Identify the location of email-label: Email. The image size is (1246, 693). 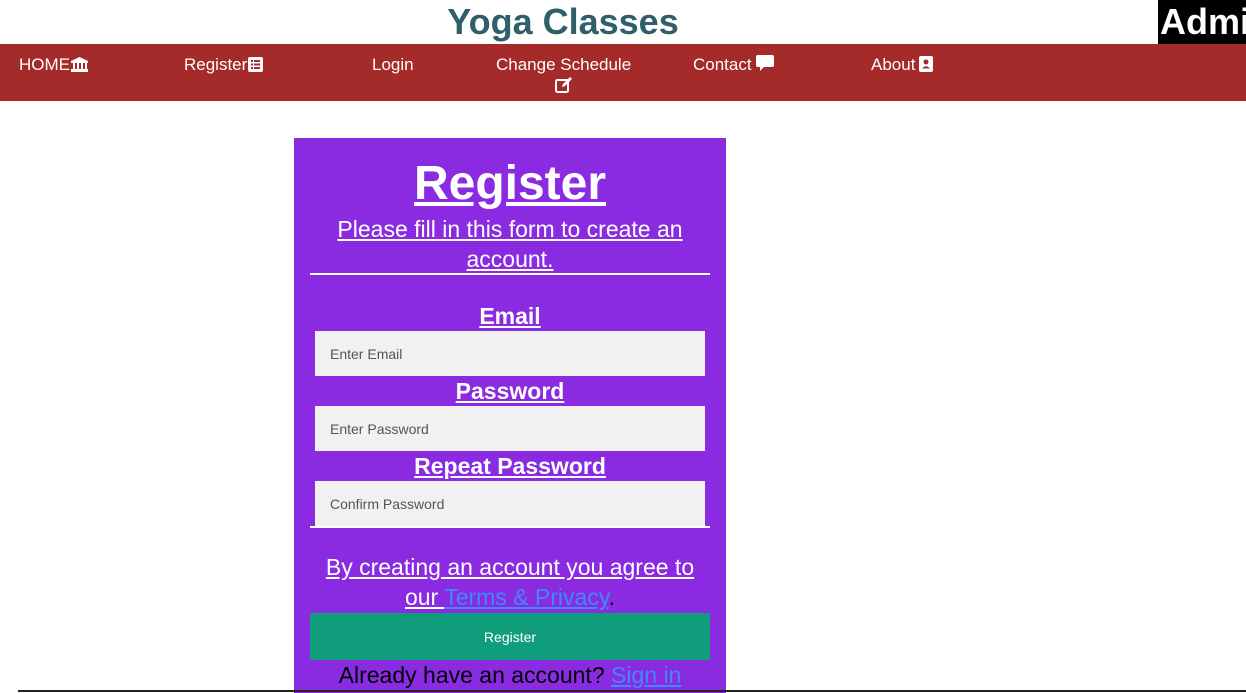
(510, 316).